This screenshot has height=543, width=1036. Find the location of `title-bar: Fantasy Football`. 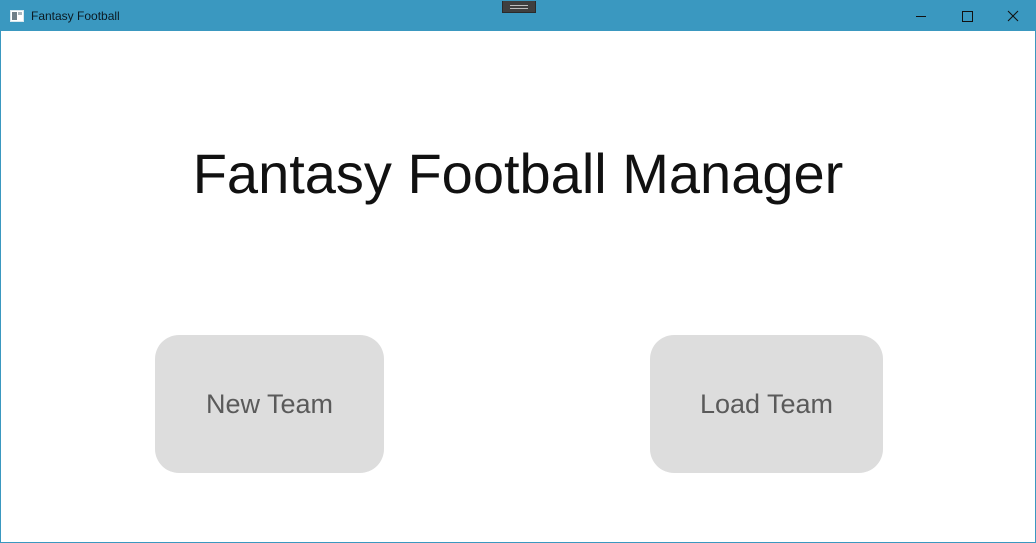

title-bar: Fantasy Football is located at coordinates (518, 16).